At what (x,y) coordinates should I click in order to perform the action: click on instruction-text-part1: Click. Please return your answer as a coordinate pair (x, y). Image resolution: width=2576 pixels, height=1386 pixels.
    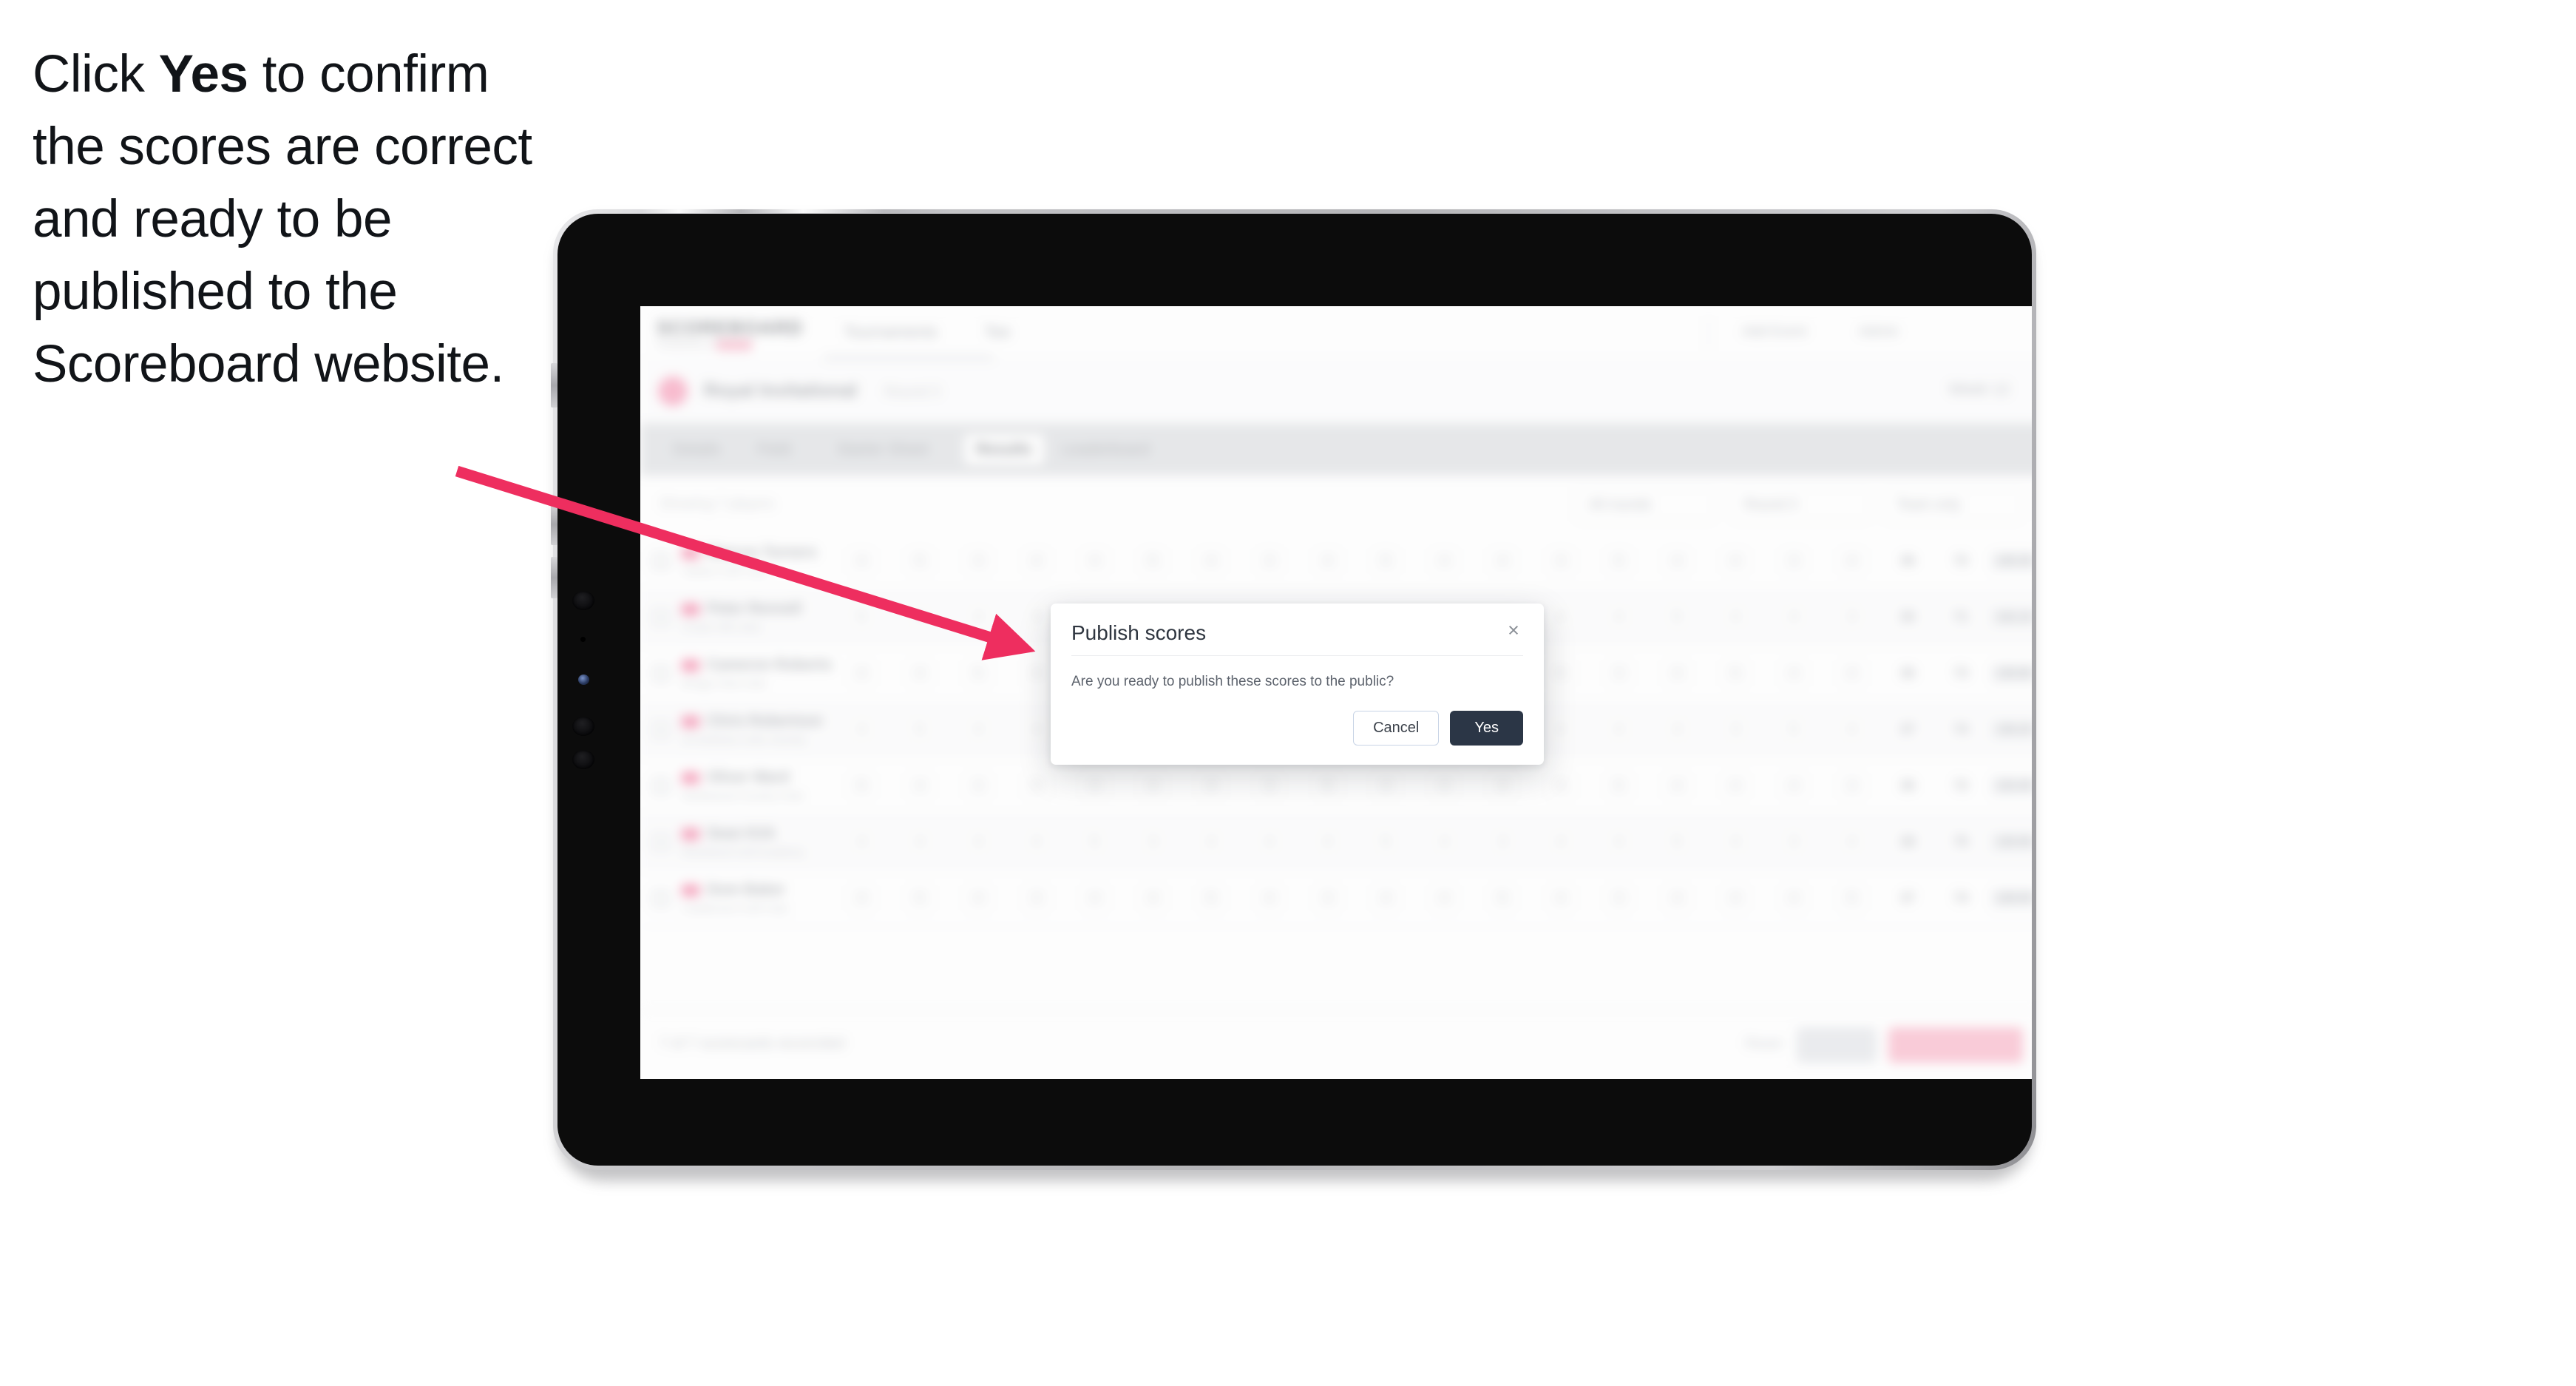
    Looking at the image, I should click on (96, 74).